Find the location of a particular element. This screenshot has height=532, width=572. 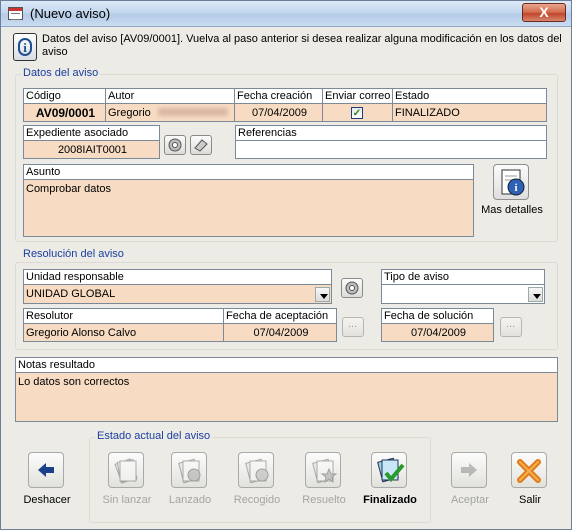

asunto-field: Comprobar datos is located at coordinates (248, 208).